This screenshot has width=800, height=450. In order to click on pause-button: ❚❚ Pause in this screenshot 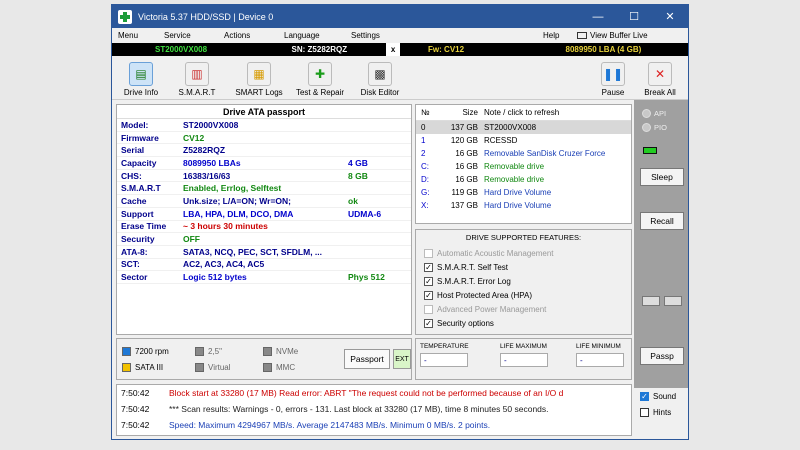, I will do `click(613, 78)`.